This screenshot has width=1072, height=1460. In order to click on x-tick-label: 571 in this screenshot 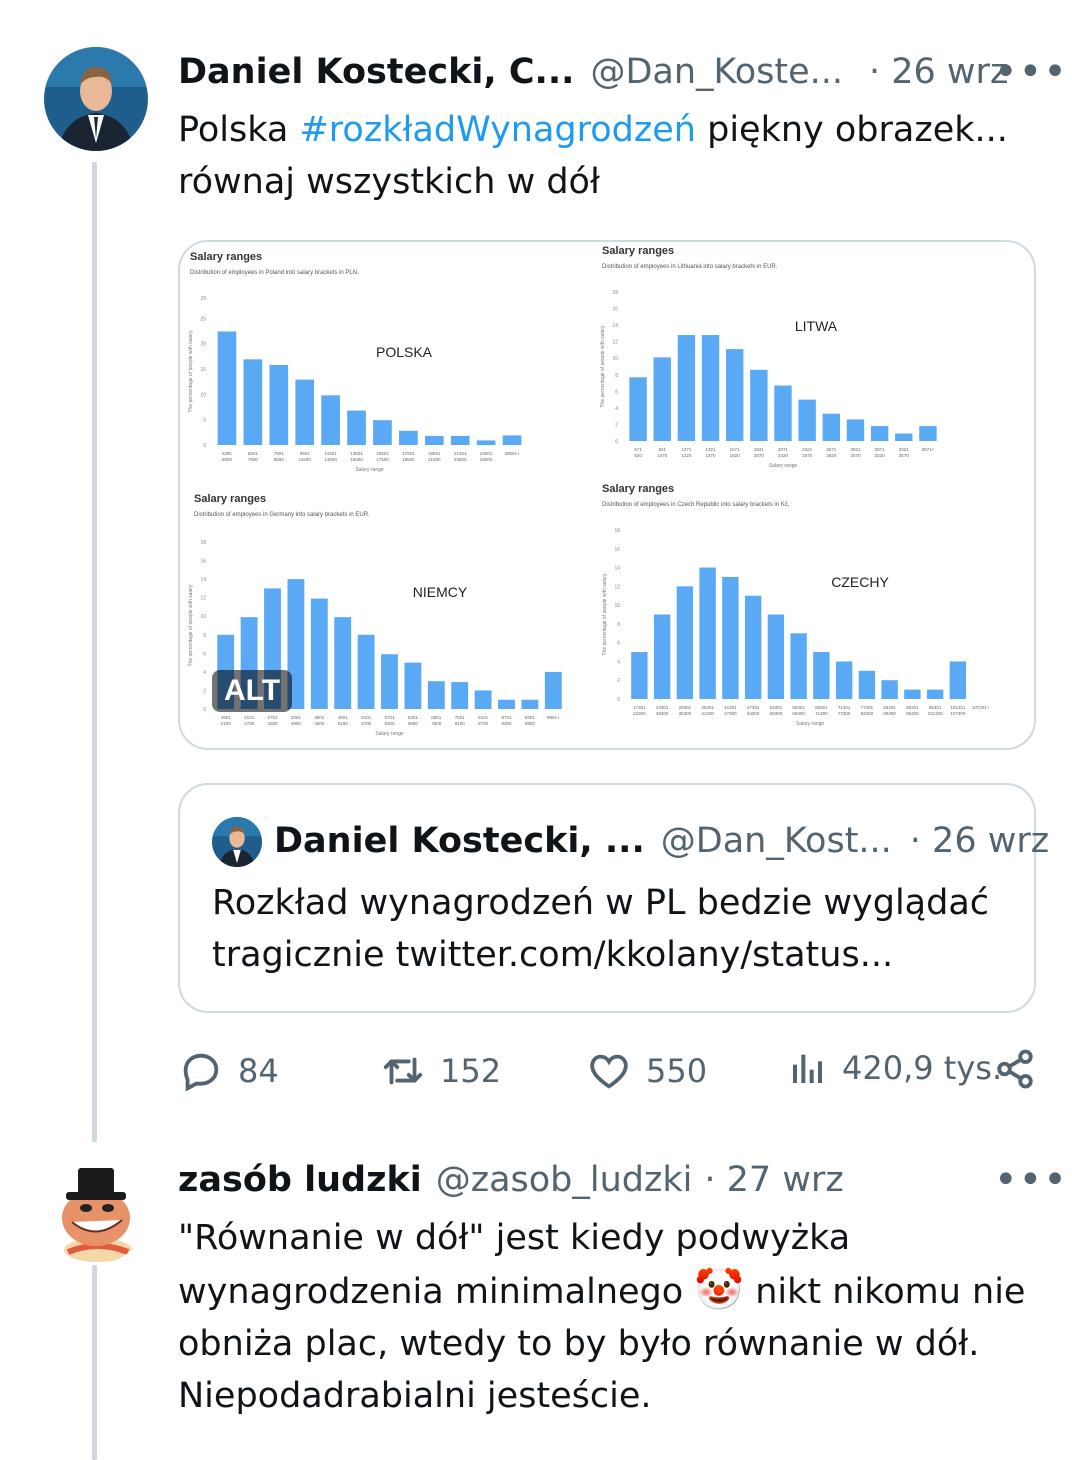, I will do `click(638, 449)`.